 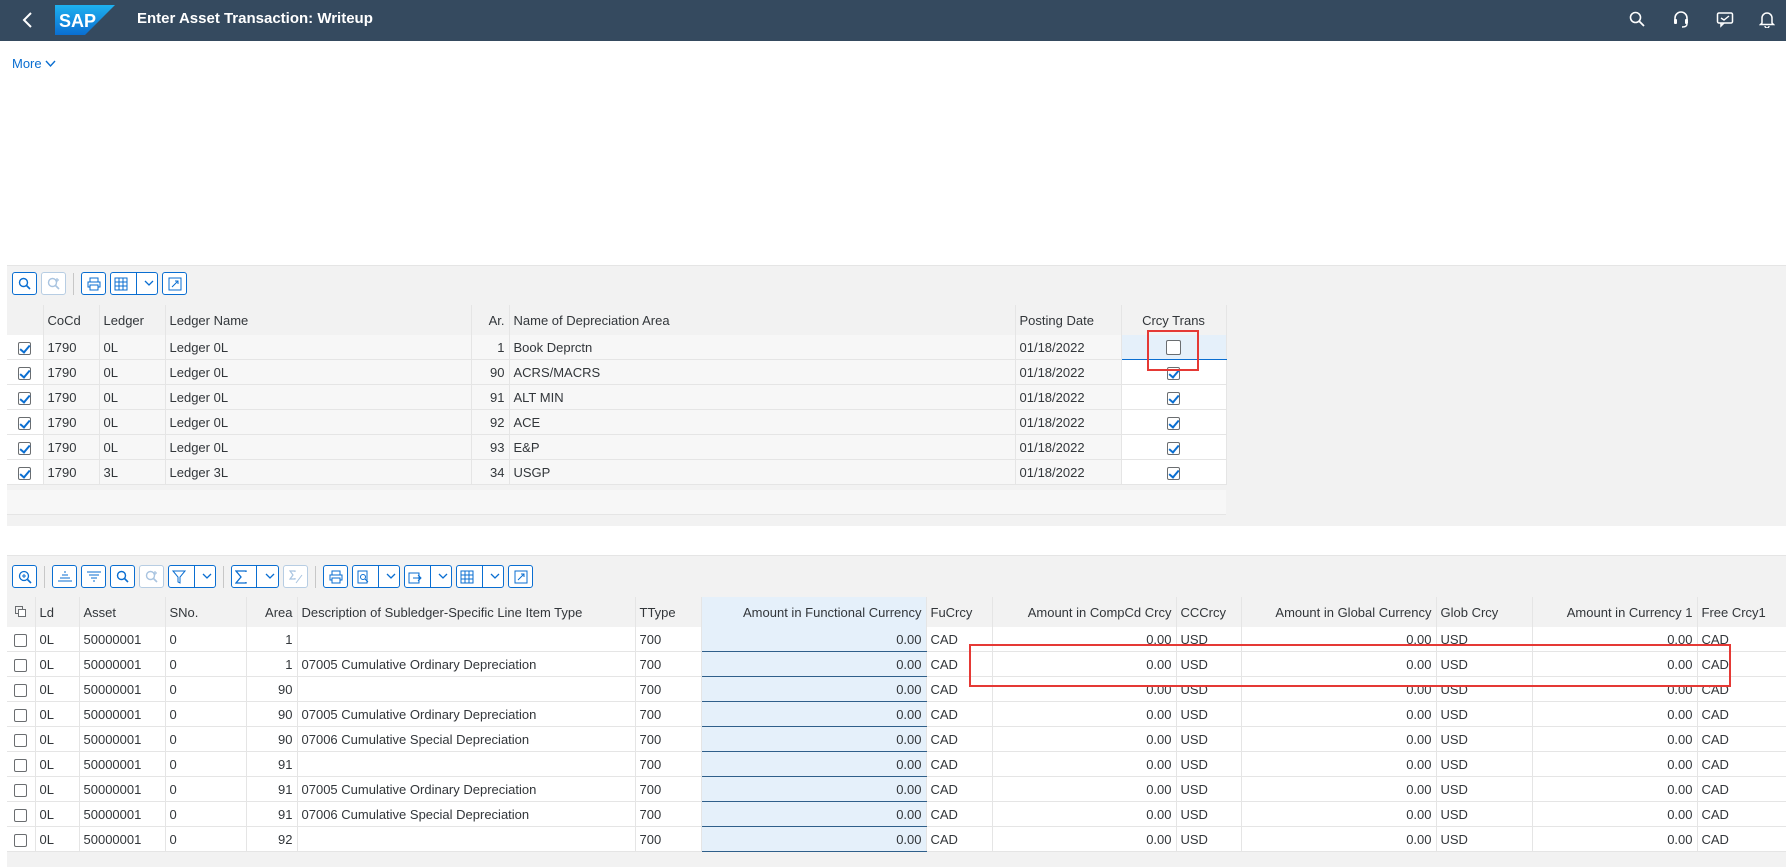 What do you see at coordinates (959, 612) in the screenshot?
I see `column-header-fucrcy: FuCrcy` at bounding box center [959, 612].